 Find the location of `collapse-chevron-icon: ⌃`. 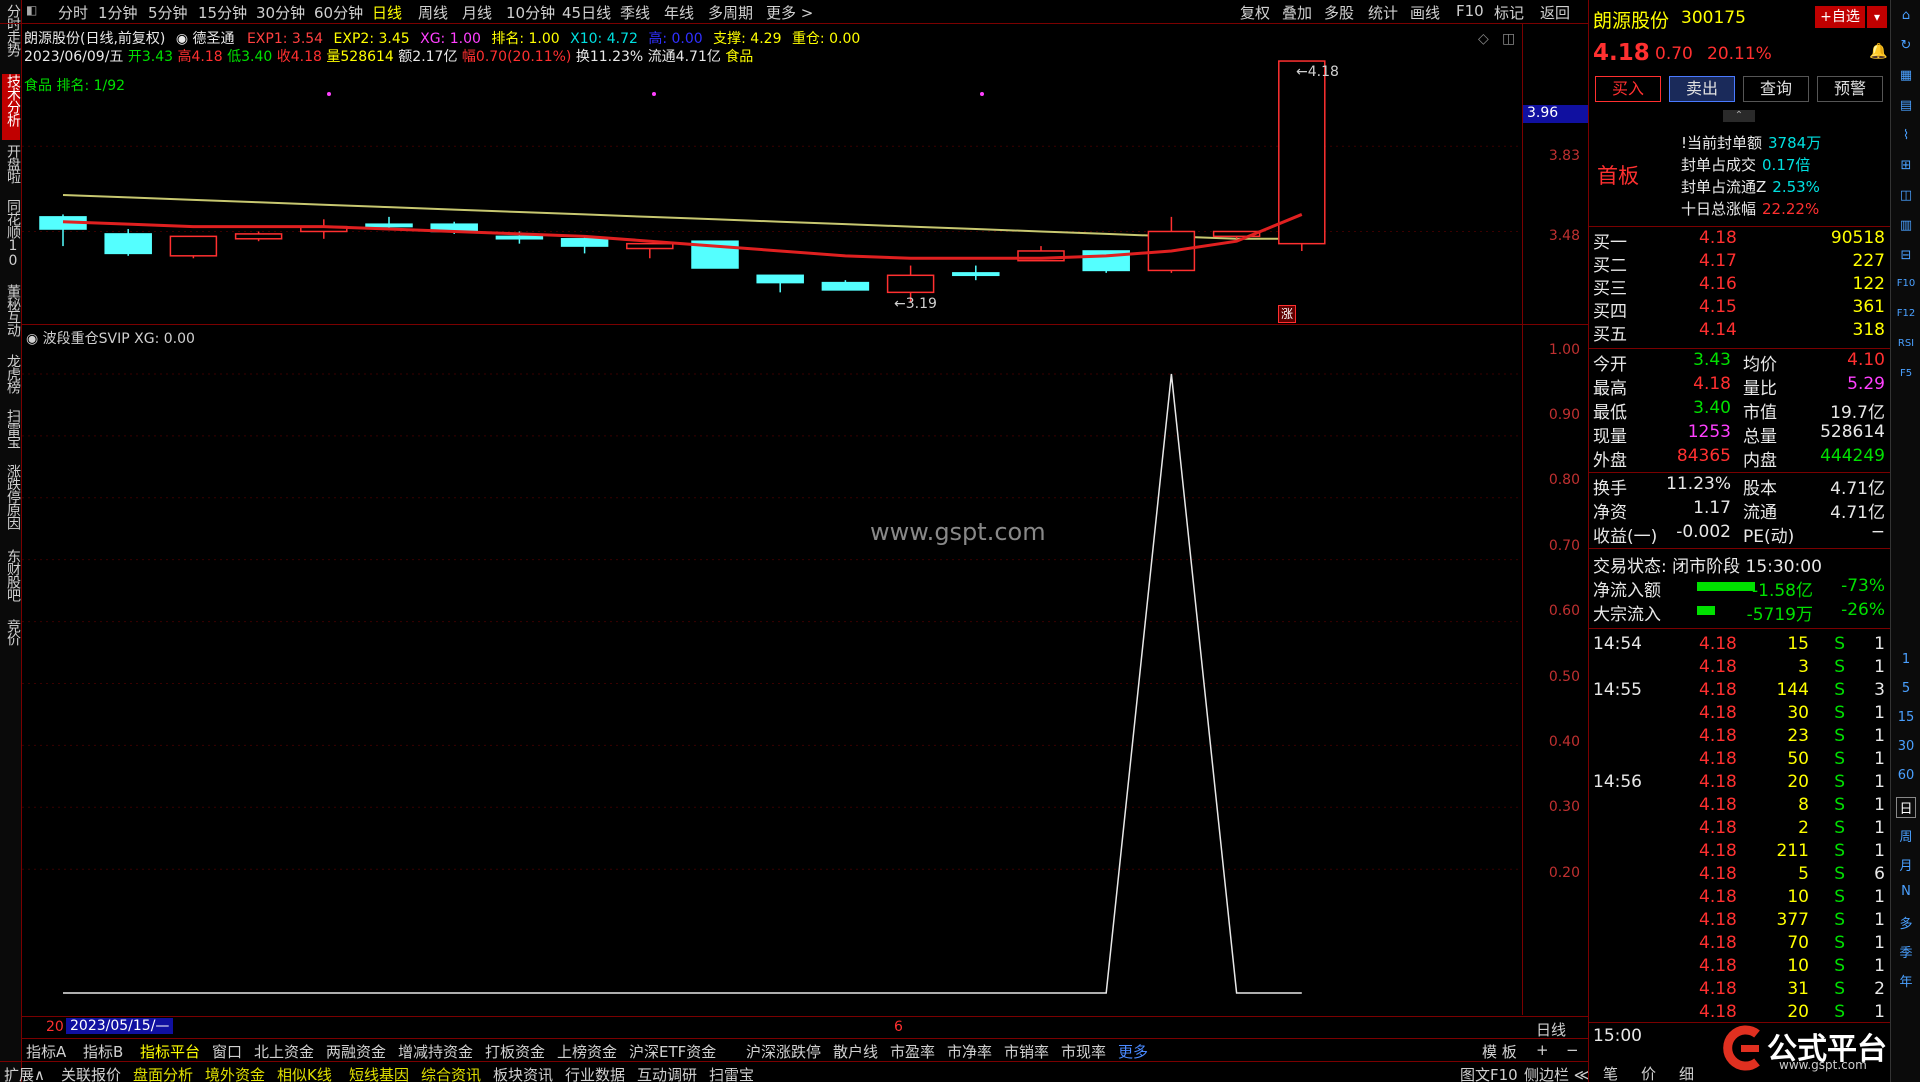

collapse-chevron-icon: ⌃ is located at coordinates (1739, 116).